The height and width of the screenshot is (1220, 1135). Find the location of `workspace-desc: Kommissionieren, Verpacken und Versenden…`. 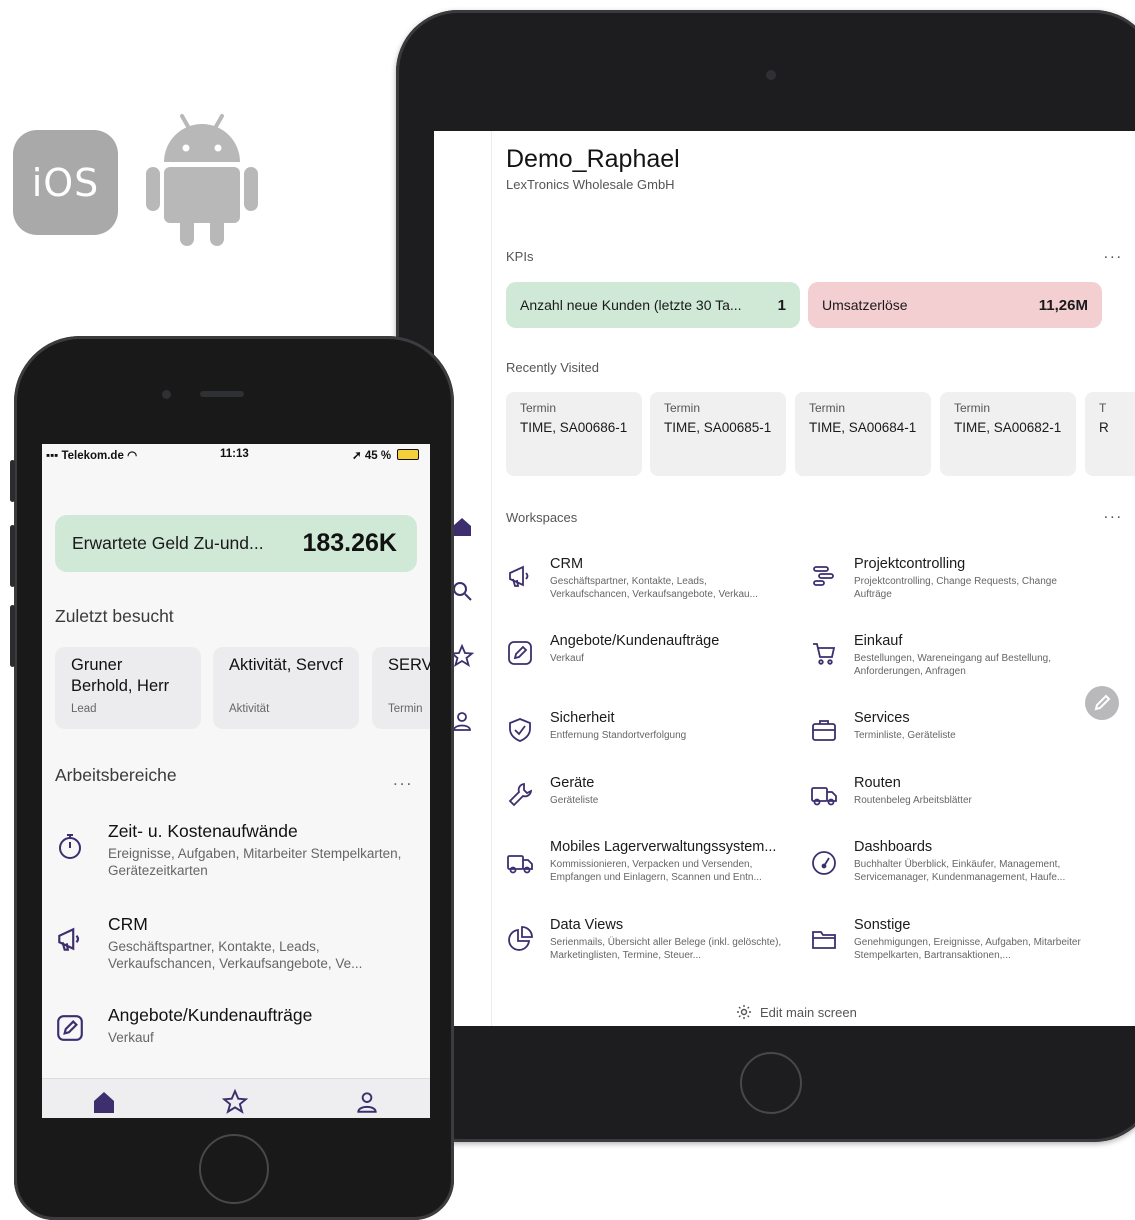

workspace-desc: Kommissionieren, Verpacken und Versenden… is located at coordinates (656, 871).